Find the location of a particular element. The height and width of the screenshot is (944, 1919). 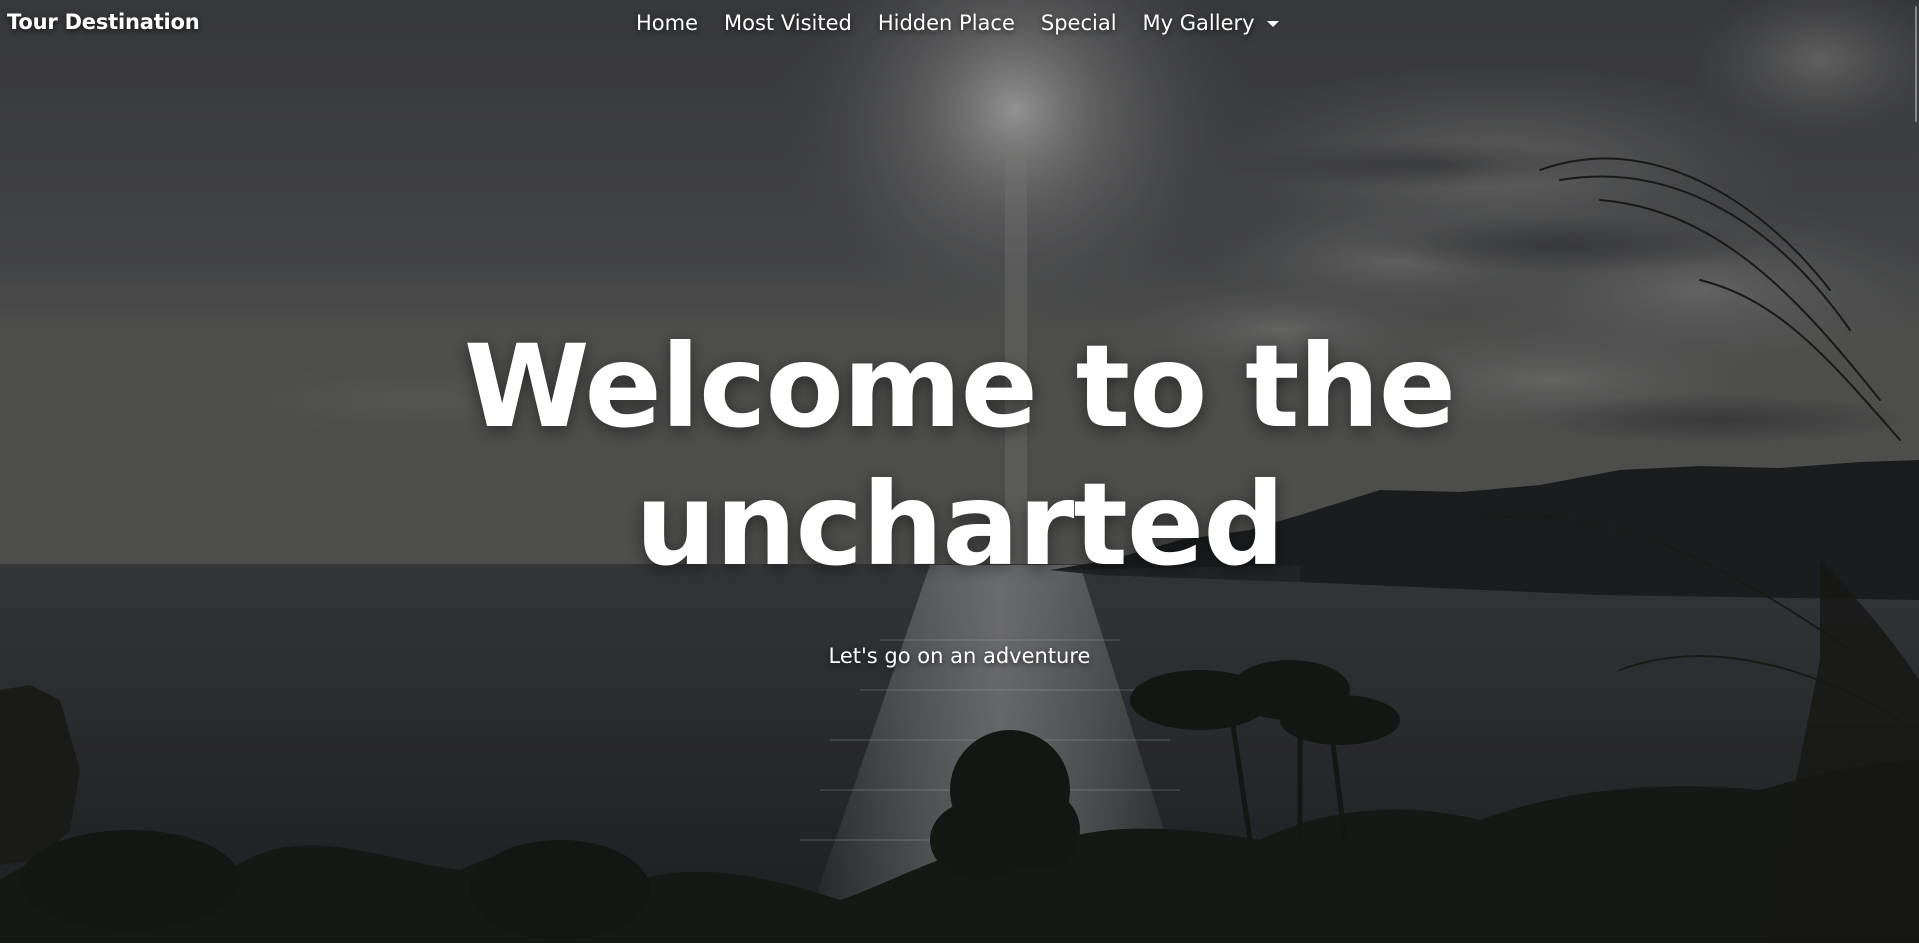

nav-link-most-visited: Most Visited is located at coordinates (788, 23).